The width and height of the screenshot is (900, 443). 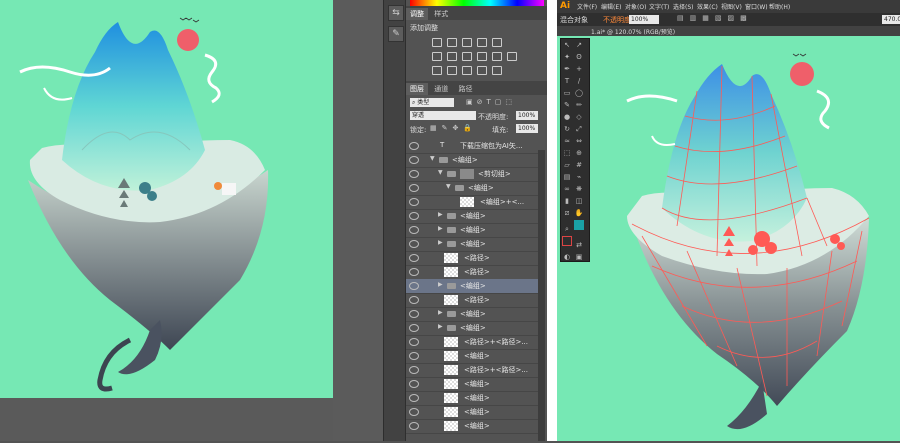 What do you see at coordinates (579, 257) in the screenshot?
I see `screen-mode-tool-icon: ▣` at bounding box center [579, 257].